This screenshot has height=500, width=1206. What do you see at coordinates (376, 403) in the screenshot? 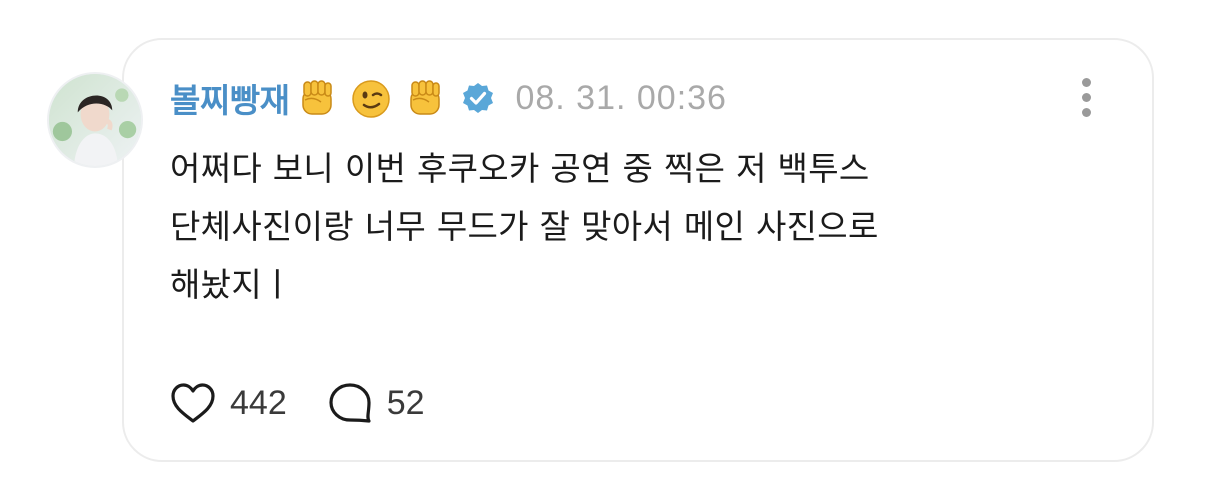
I see `comment-button: 52` at bounding box center [376, 403].